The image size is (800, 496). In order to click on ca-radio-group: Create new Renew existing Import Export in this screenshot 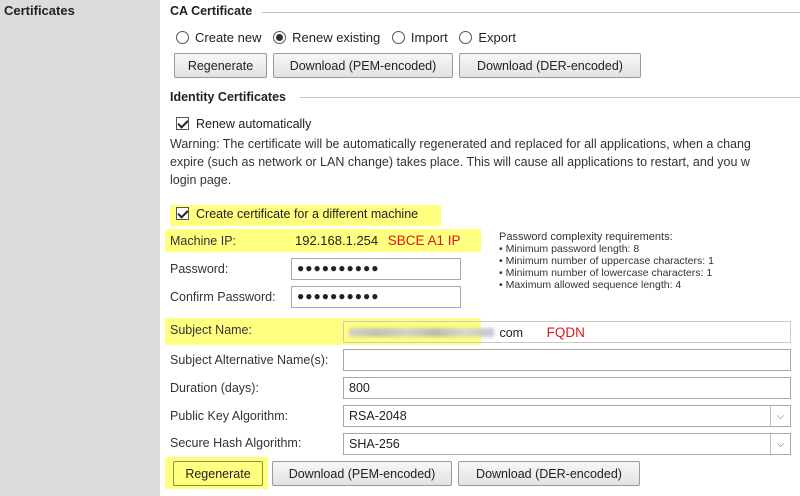, I will do `click(346, 37)`.